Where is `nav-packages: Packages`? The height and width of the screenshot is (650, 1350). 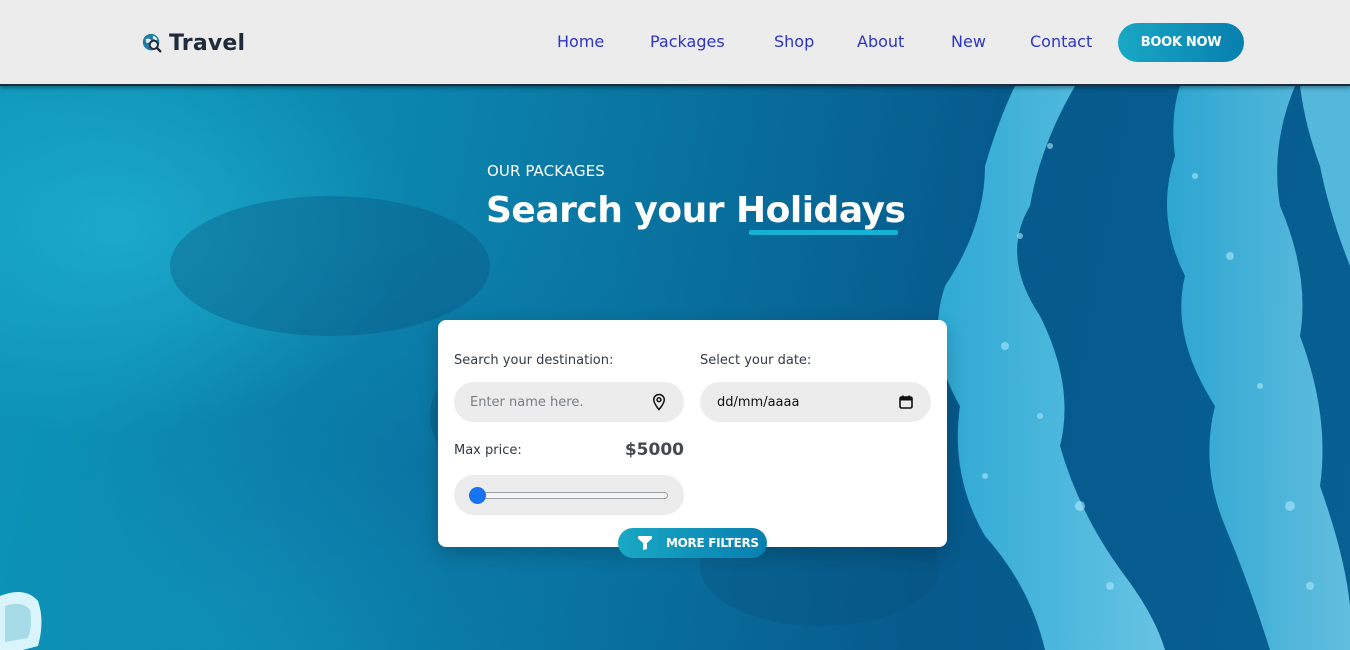
nav-packages: Packages is located at coordinates (687, 42).